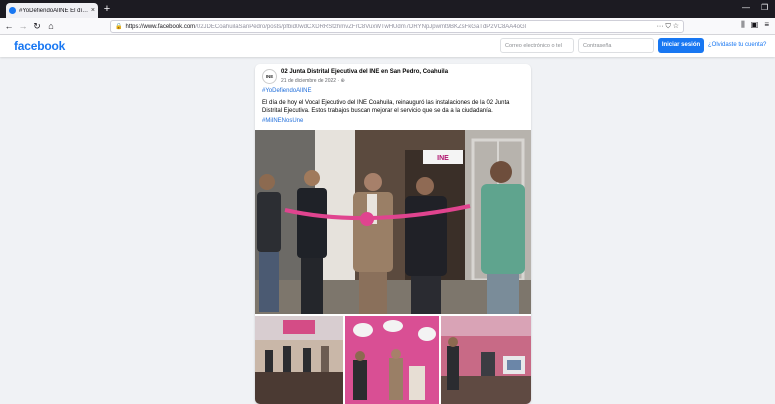 The image size is (775, 404). What do you see at coordinates (282, 121) in the screenshot?
I see `hashtag-link-2: #MiINENosUne` at bounding box center [282, 121].